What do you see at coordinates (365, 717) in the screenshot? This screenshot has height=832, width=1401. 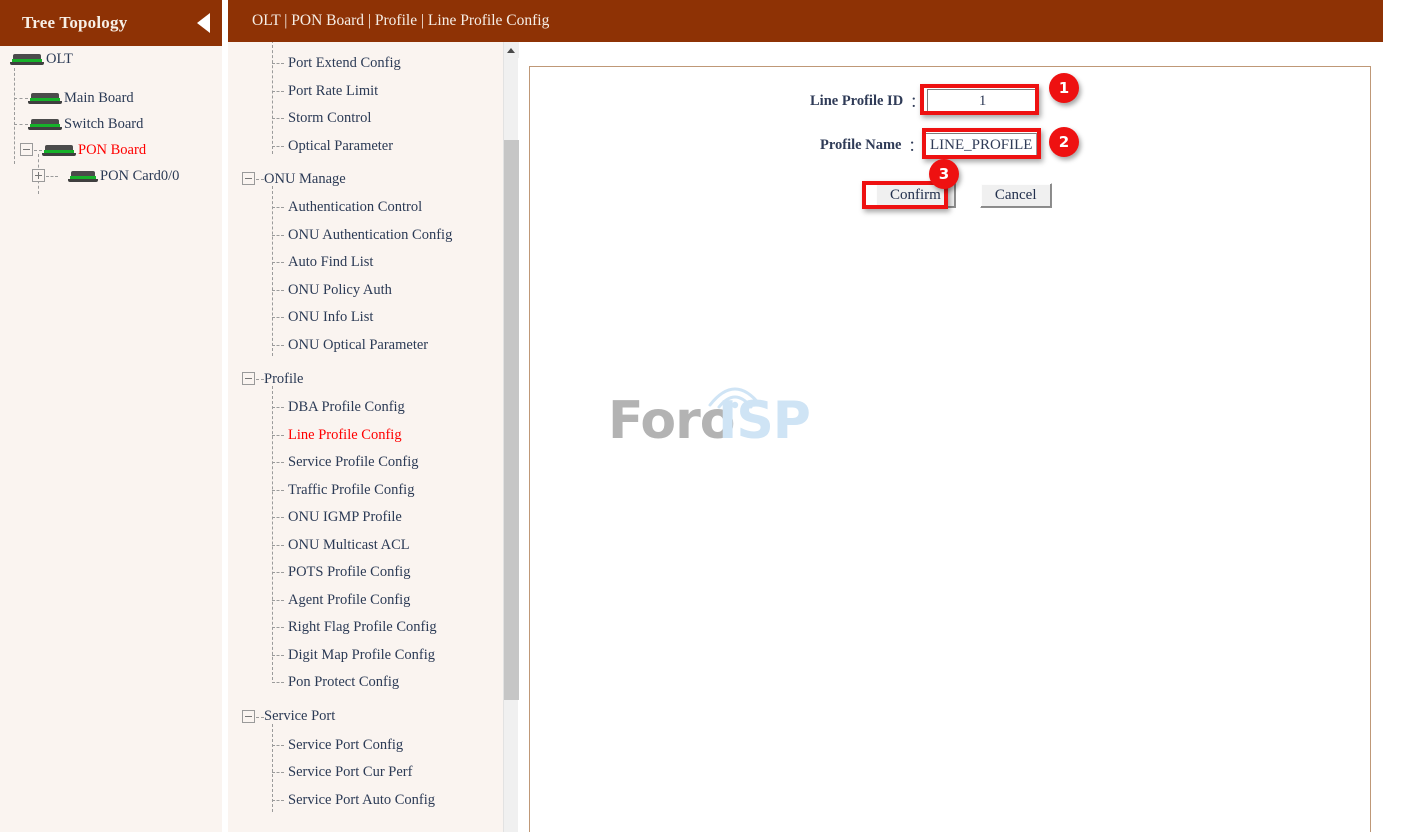 I see `menu-group-header-service-port: Service Port` at bounding box center [365, 717].